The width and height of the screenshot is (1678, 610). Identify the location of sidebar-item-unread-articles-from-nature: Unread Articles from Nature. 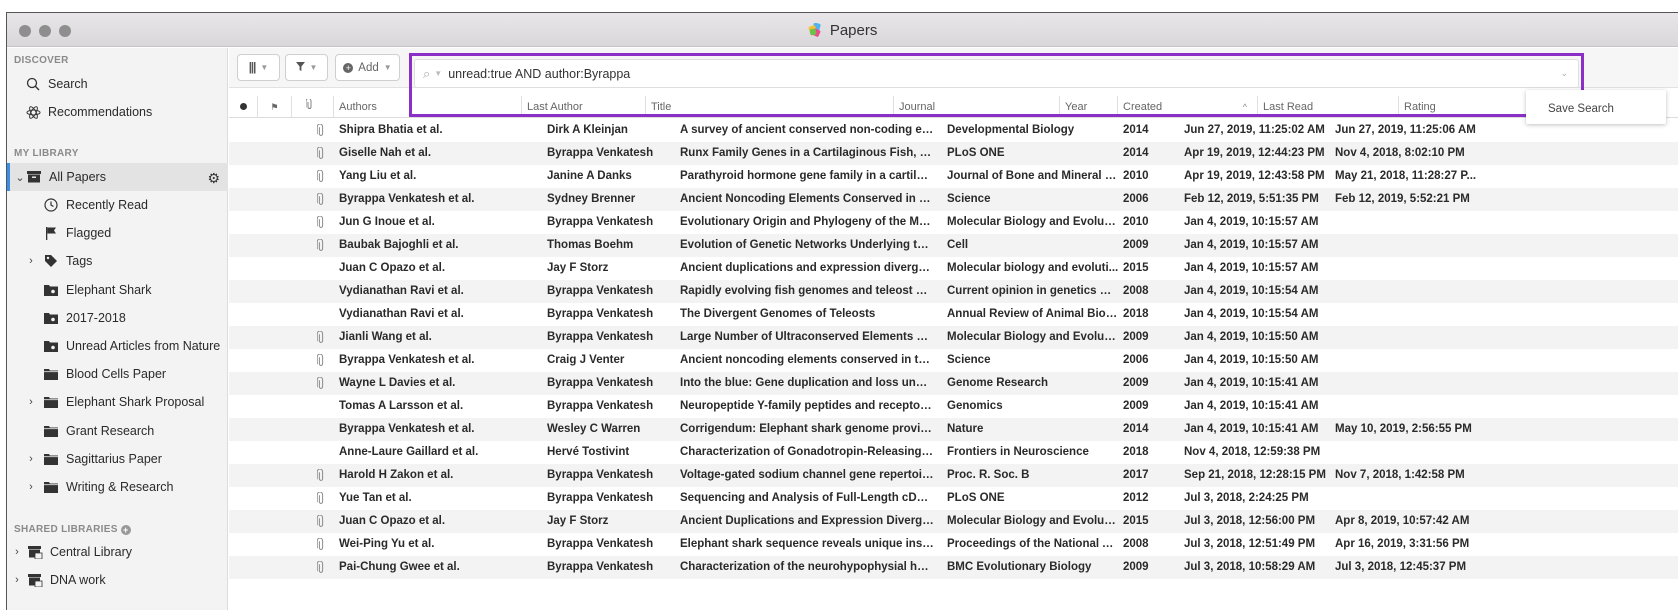
(117, 346).